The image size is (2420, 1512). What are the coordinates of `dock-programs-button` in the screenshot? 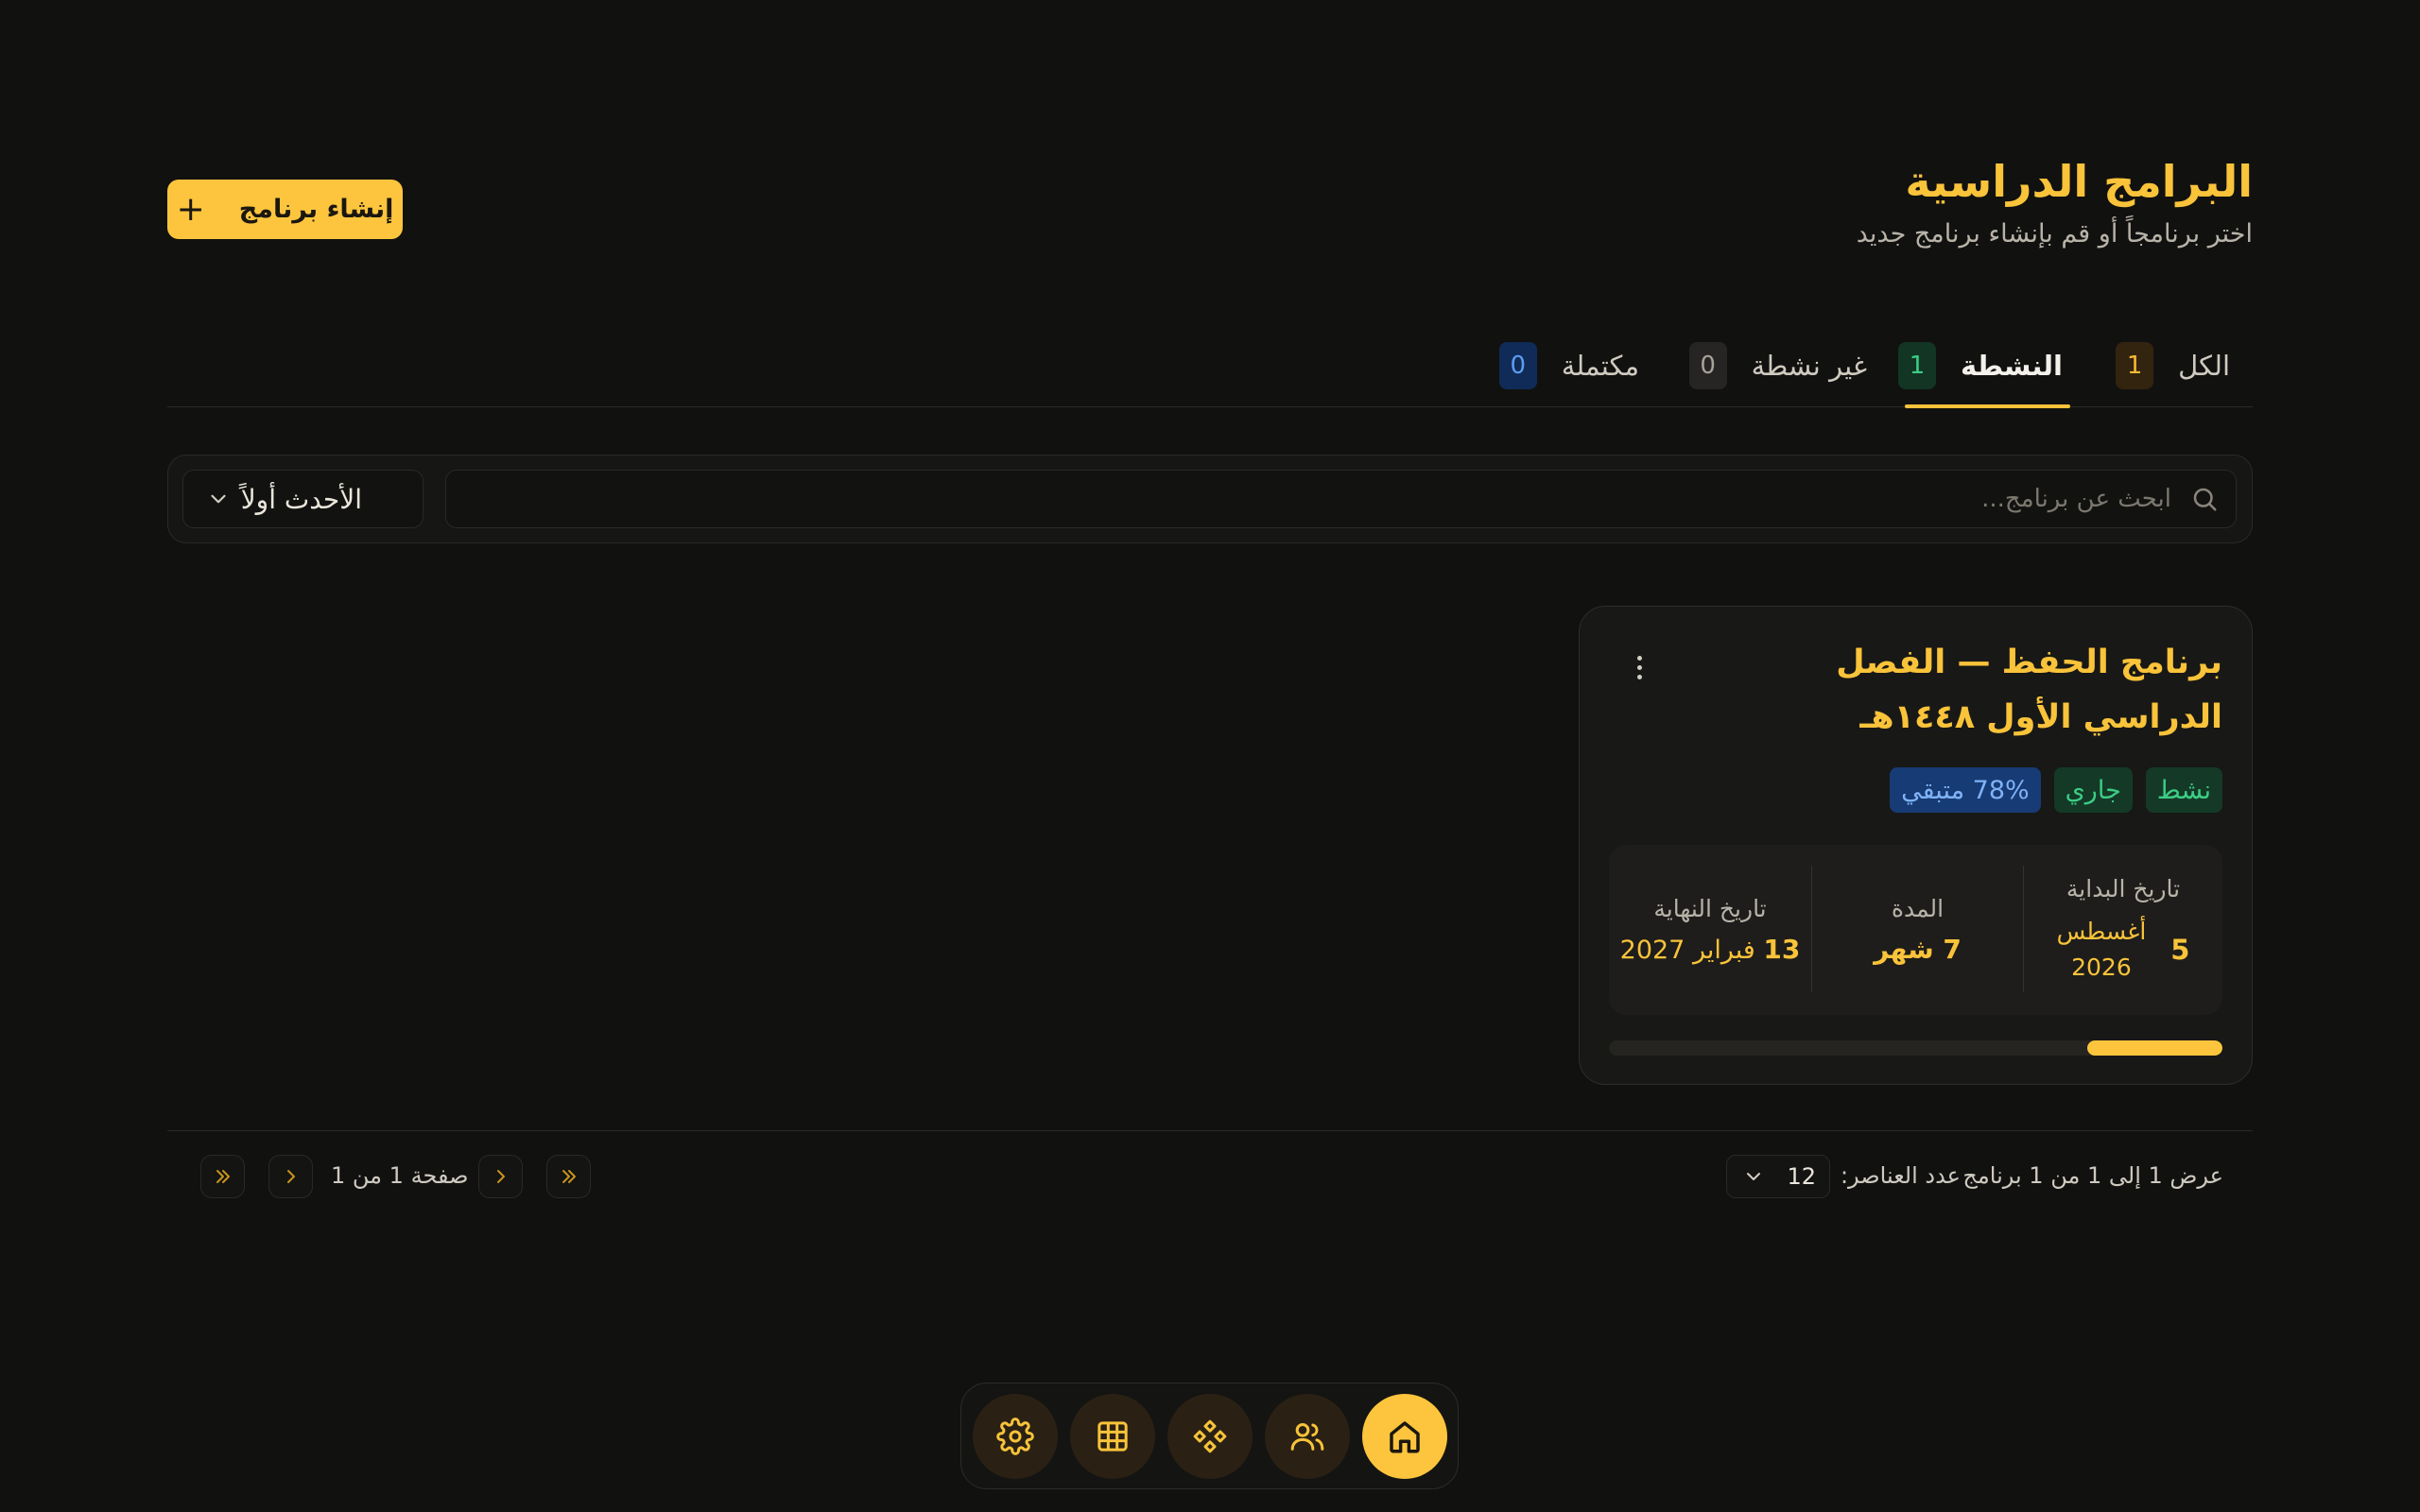 It's located at (1210, 1436).